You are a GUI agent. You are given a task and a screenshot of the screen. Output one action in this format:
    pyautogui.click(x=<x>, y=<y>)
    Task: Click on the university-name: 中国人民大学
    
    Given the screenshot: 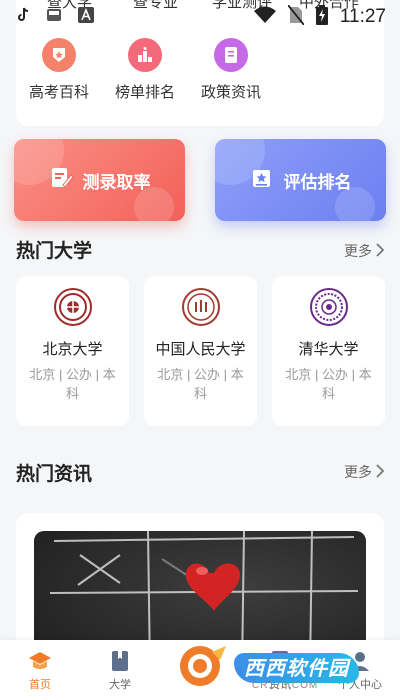 What is the action you would take?
    pyautogui.click(x=200, y=349)
    